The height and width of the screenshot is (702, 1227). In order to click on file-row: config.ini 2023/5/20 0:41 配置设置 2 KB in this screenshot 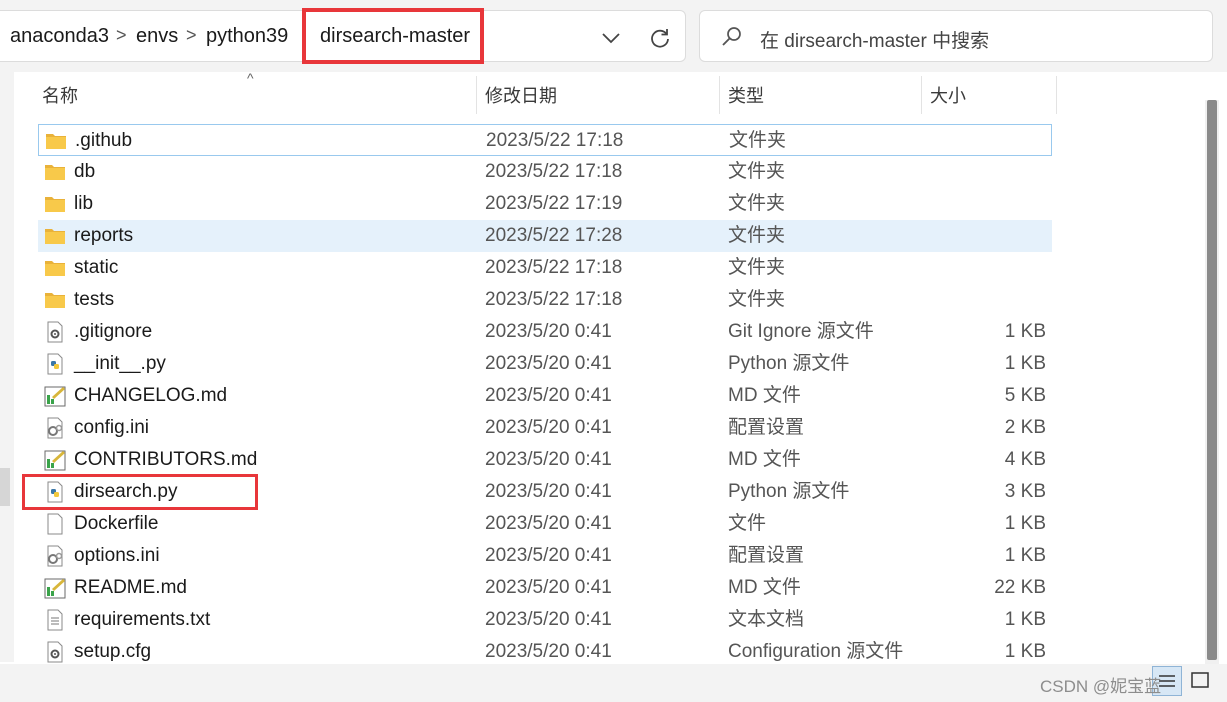, I will do `click(545, 428)`.